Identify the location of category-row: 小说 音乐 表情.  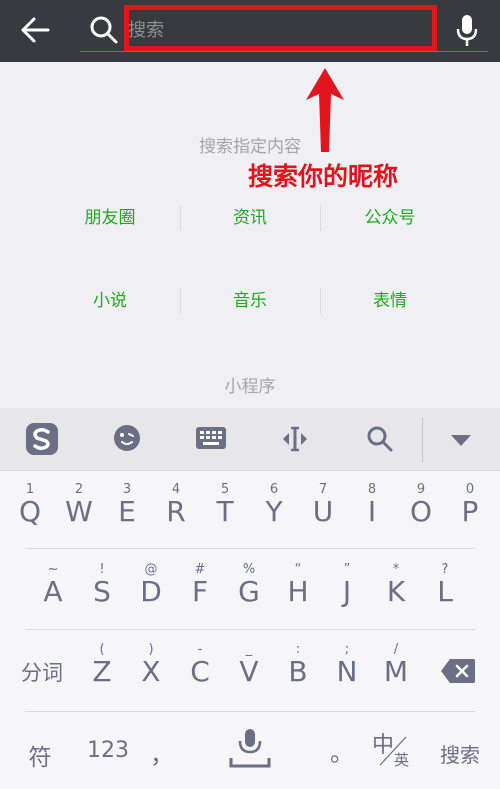
(250, 301).